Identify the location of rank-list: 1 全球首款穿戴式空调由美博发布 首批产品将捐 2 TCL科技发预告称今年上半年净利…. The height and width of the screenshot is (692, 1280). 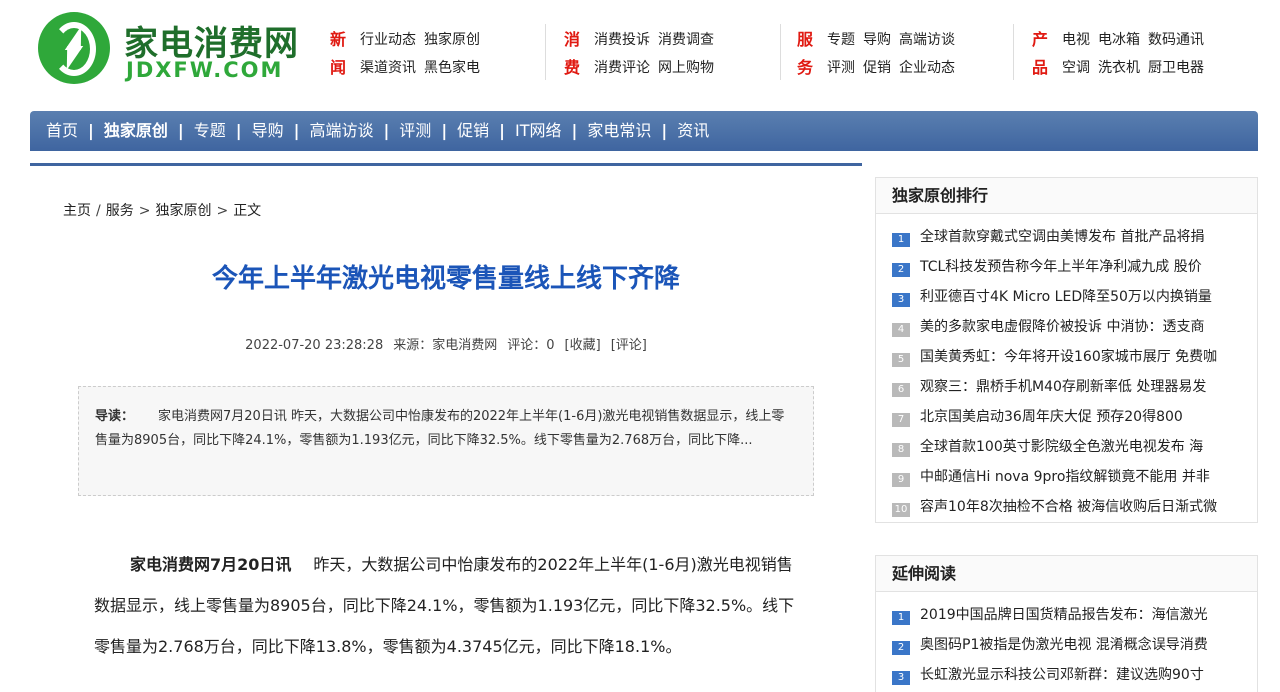
(1066, 368).